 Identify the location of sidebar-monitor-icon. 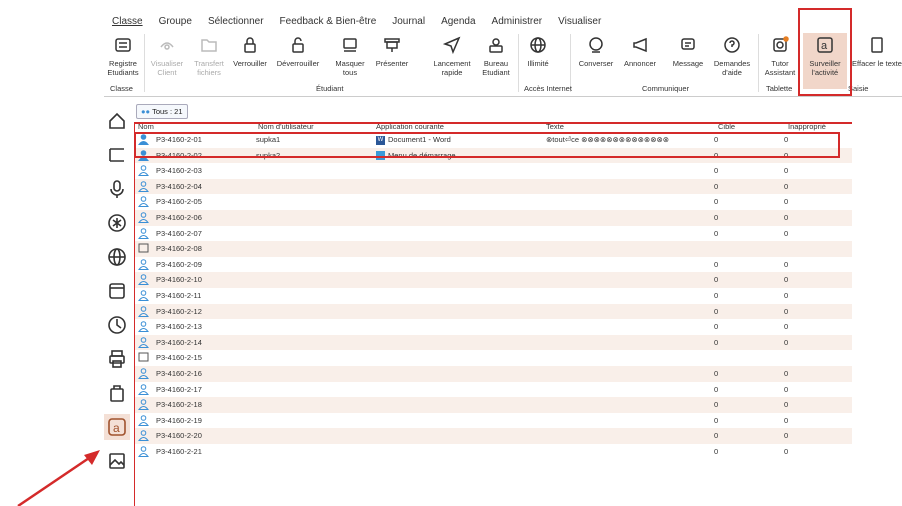
(117, 155).